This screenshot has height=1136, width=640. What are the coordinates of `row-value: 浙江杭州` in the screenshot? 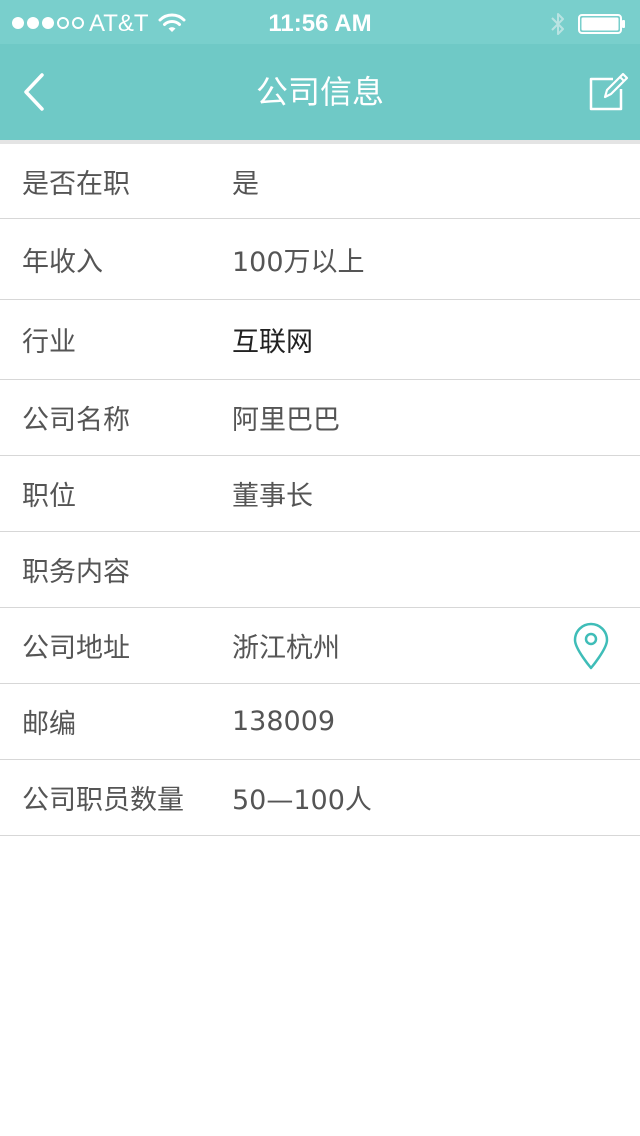 It's located at (286, 648).